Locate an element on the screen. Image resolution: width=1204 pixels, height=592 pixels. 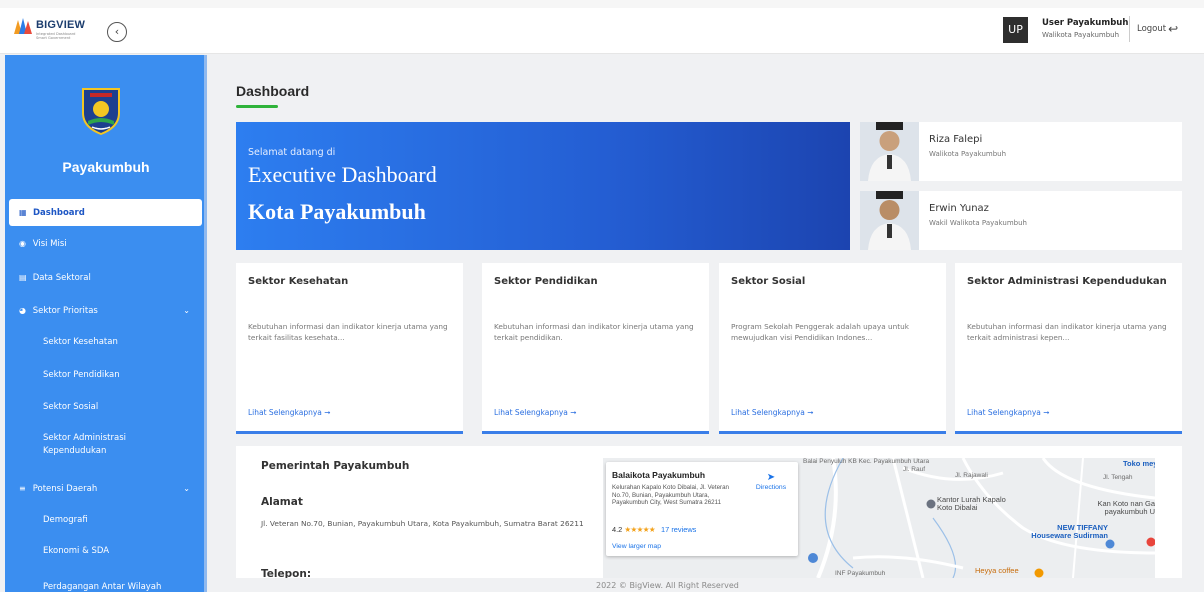
sidebar-item-label: Potensi Daerah is located at coordinates (65, 489).